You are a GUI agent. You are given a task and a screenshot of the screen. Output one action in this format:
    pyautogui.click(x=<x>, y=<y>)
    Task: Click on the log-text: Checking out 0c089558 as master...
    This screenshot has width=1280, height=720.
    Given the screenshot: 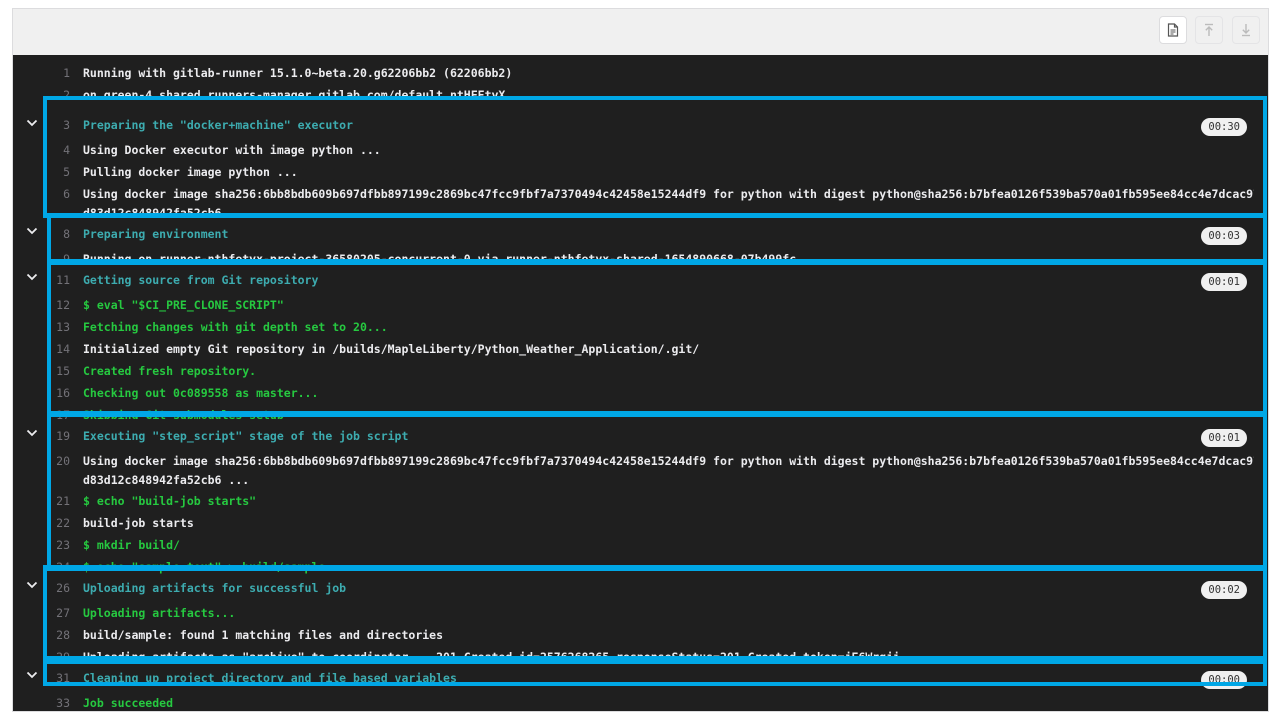 What is the action you would take?
    pyautogui.click(x=201, y=393)
    